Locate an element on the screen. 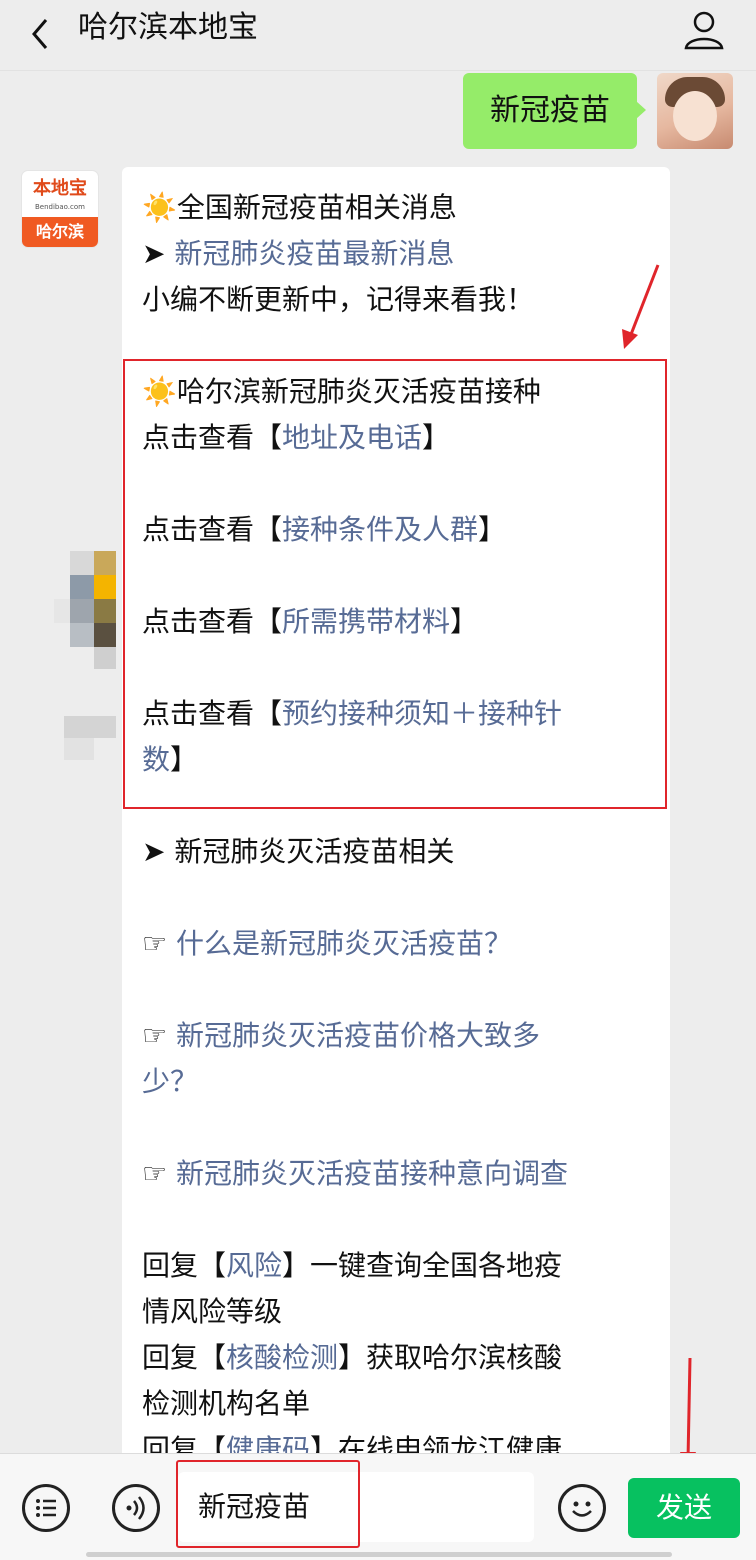 The height and width of the screenshot is (1560, 756). box-item-materials: 点击查看【所需携带材料】 is located at coordinates (310, 621).